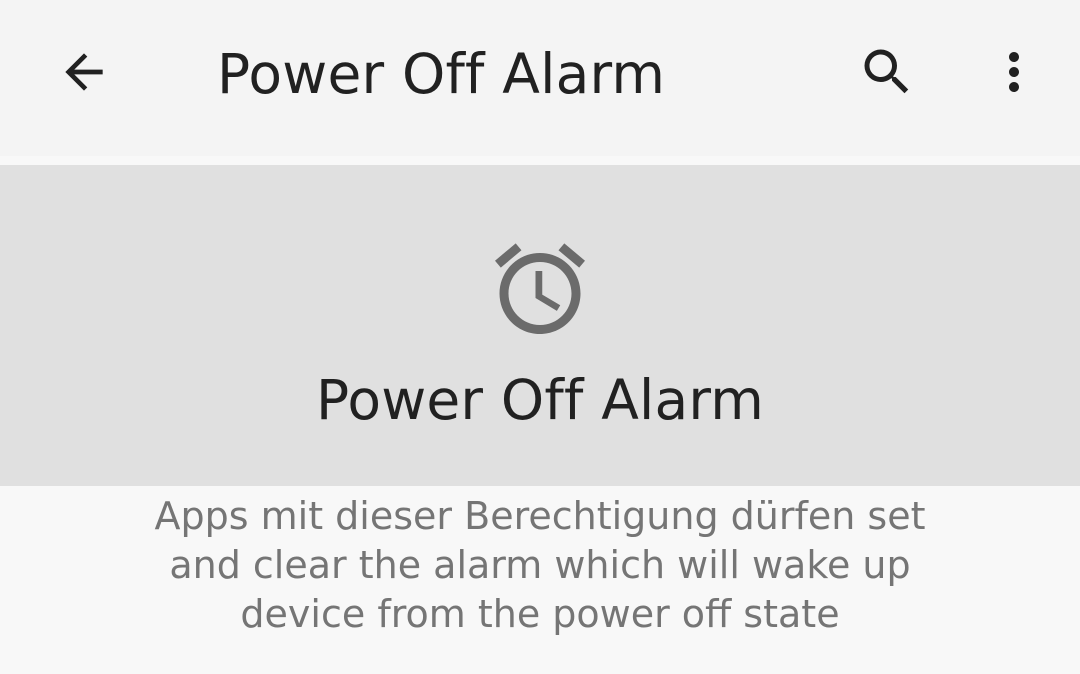 This screenshot has height=674, width=1080. I want to click on back-button, so click(84, 72).